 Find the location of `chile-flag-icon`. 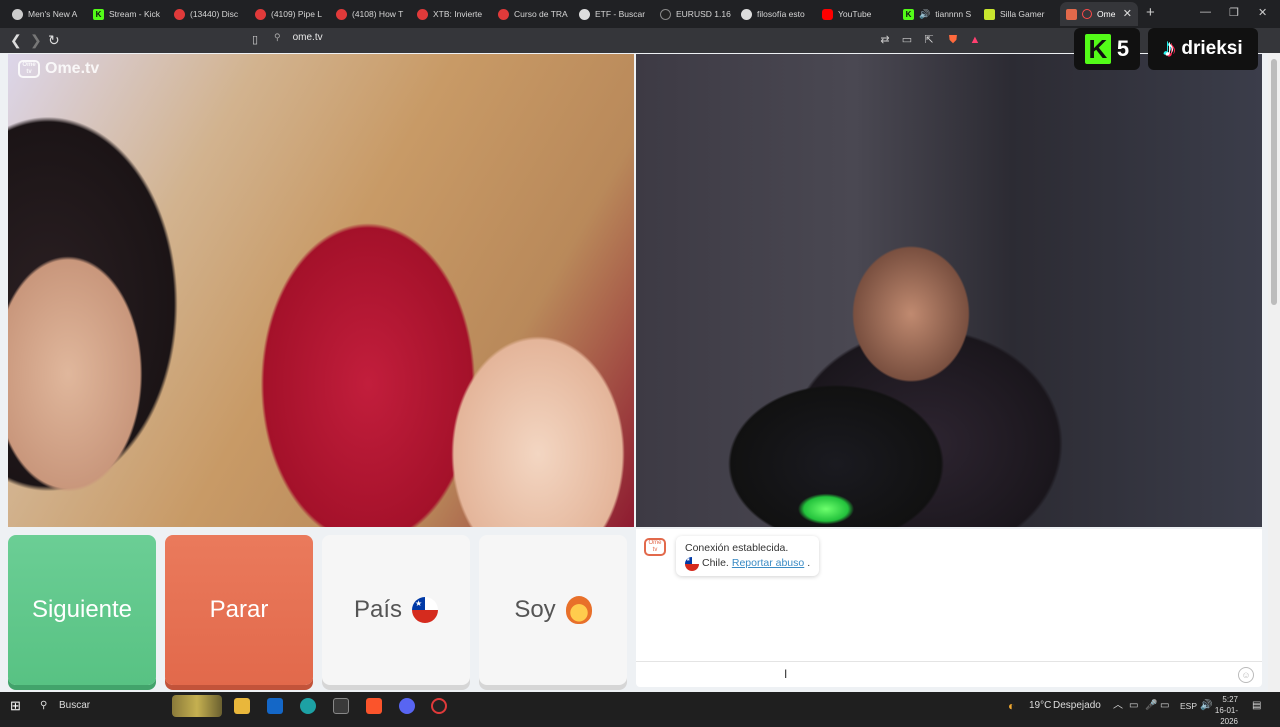

chile-flag-icon is located at coordinates (692, 563).